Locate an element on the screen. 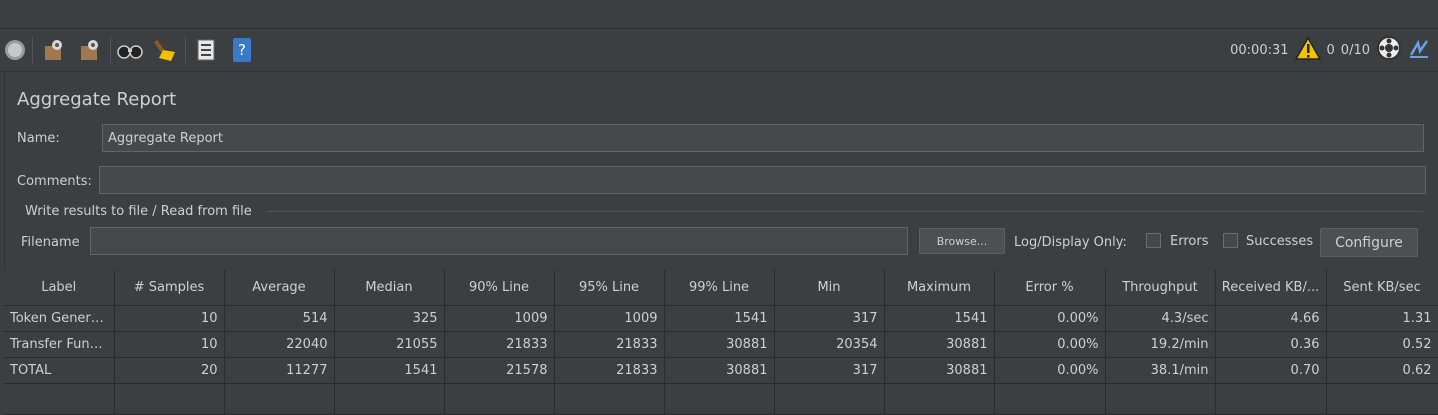  table-cell: 317 is located at coordinates (829, 318).